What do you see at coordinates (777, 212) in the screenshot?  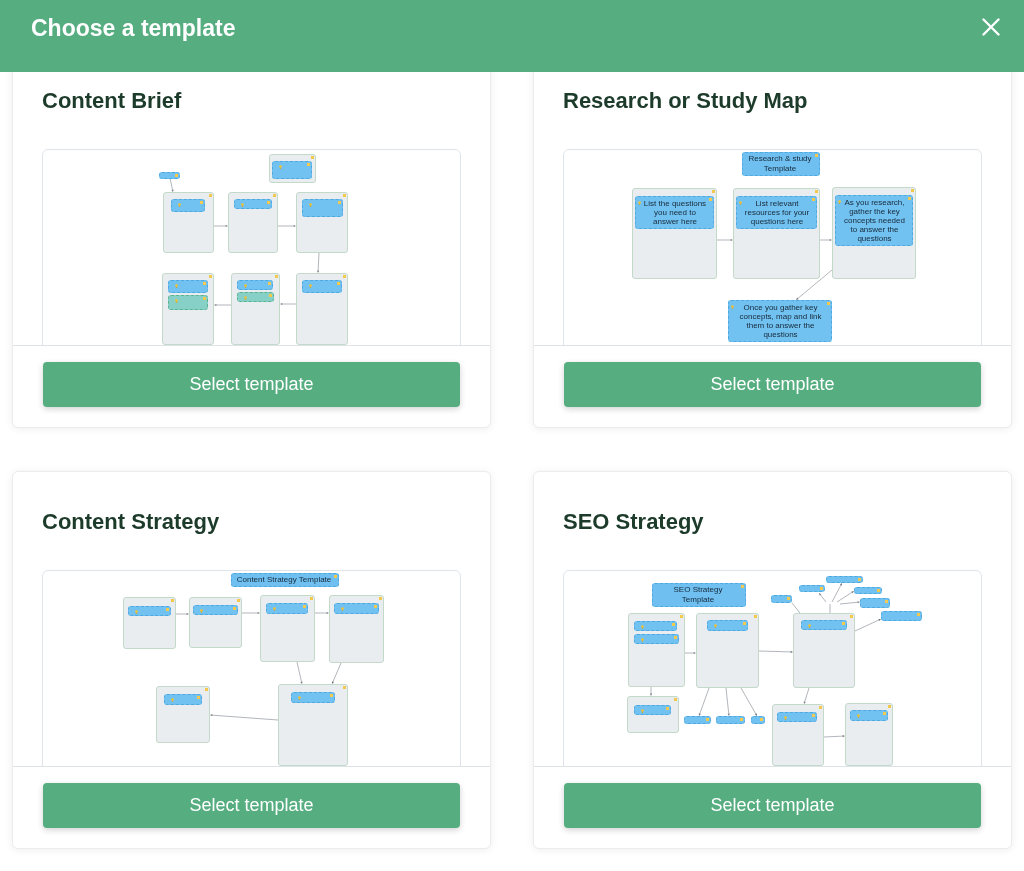 I see `note-text: List relevant resources for your questions here` at bounding box center [777, 212].